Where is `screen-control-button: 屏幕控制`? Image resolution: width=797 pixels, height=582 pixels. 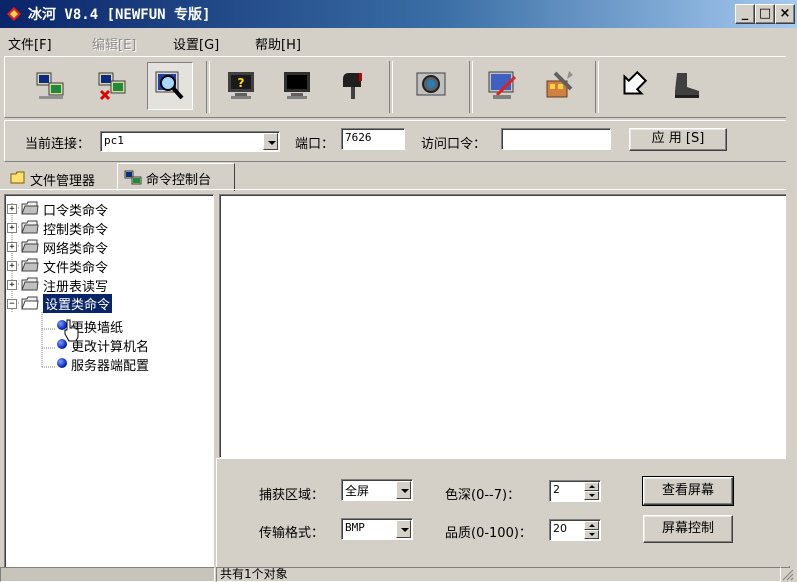 screen-control-button: 屏幕控制 is located at coordinates (688, 529).